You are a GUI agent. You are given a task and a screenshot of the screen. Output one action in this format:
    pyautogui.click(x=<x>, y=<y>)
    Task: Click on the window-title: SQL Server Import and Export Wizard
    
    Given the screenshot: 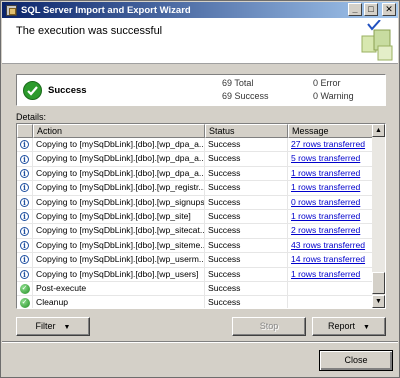 What is the action you would take?
    pyautogui.click(x=106, y=10)
    